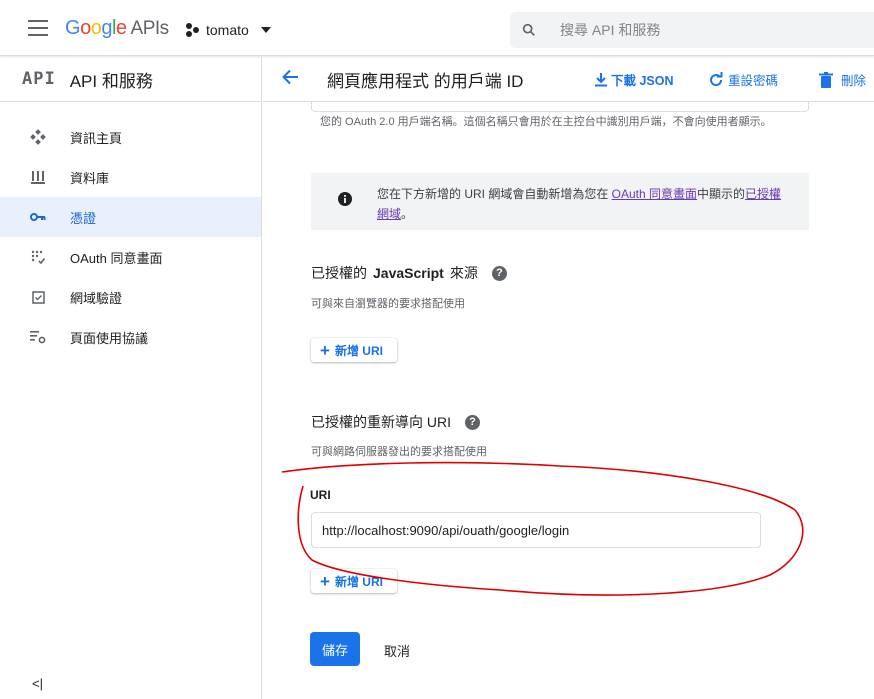 Image resolution: width=874 pixels, height=699 pixels. Describe the element at coordinates (265, 30) in the screenshot. I see `chevron-down-icon` at that location.